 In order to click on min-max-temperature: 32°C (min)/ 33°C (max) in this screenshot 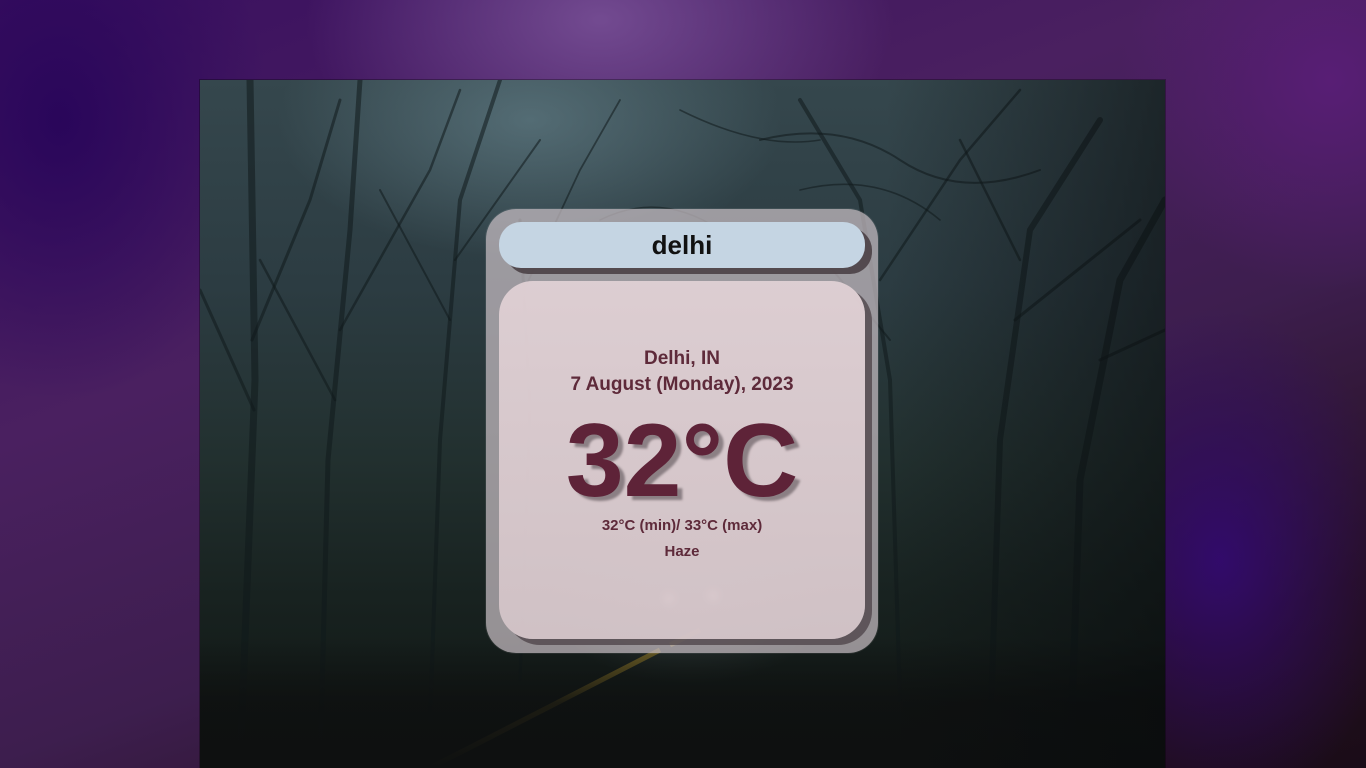, I will do `click(682, 525)`.